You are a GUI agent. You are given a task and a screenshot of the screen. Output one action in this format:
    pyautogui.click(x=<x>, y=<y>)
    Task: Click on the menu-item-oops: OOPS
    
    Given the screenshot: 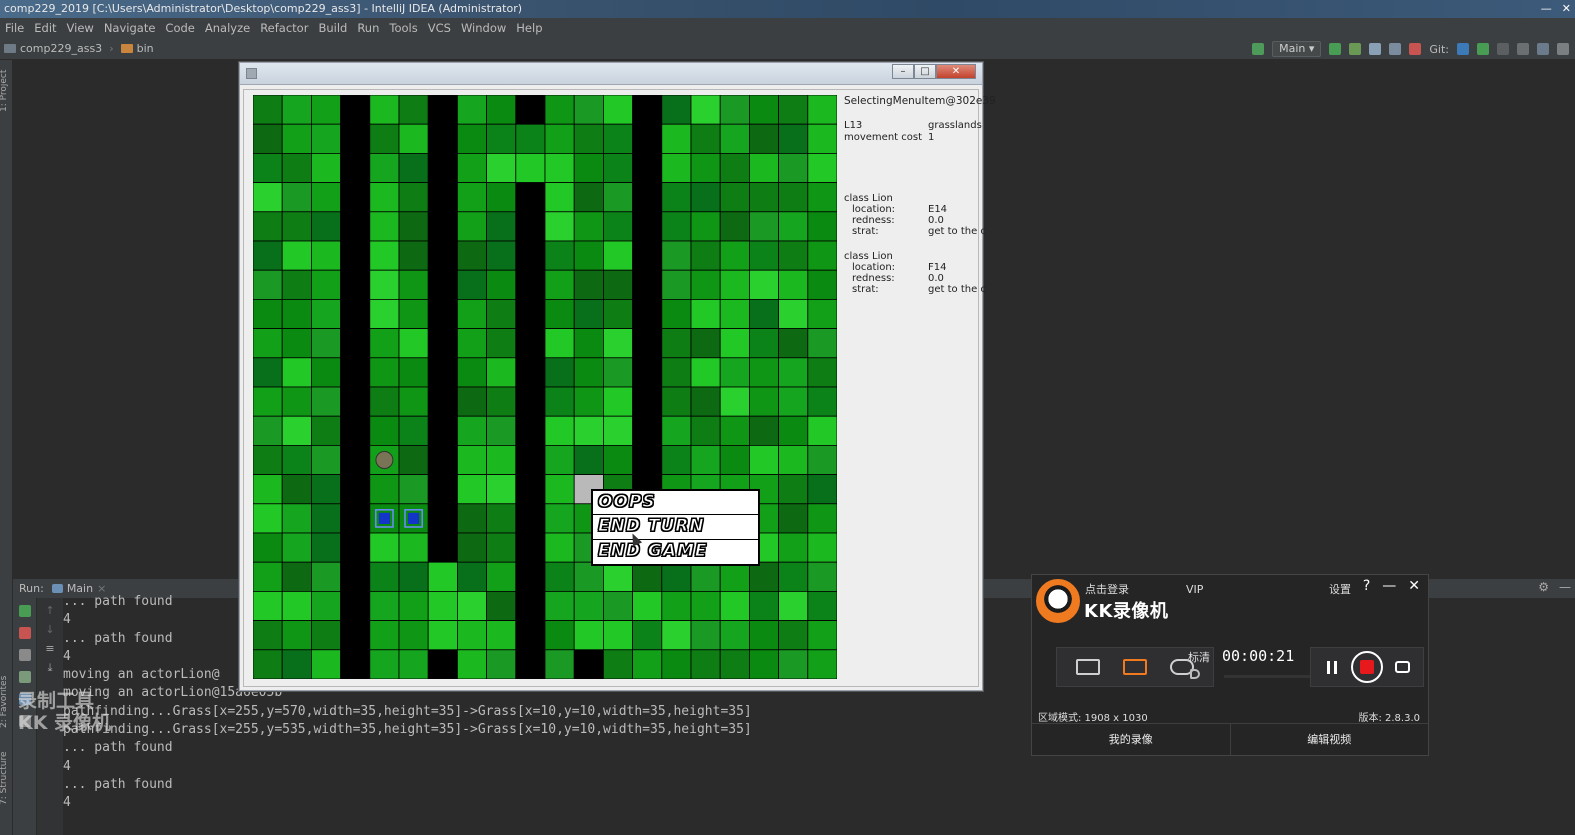 What is the action you would take?
    pyautogui.click(x=675, y=503)
    